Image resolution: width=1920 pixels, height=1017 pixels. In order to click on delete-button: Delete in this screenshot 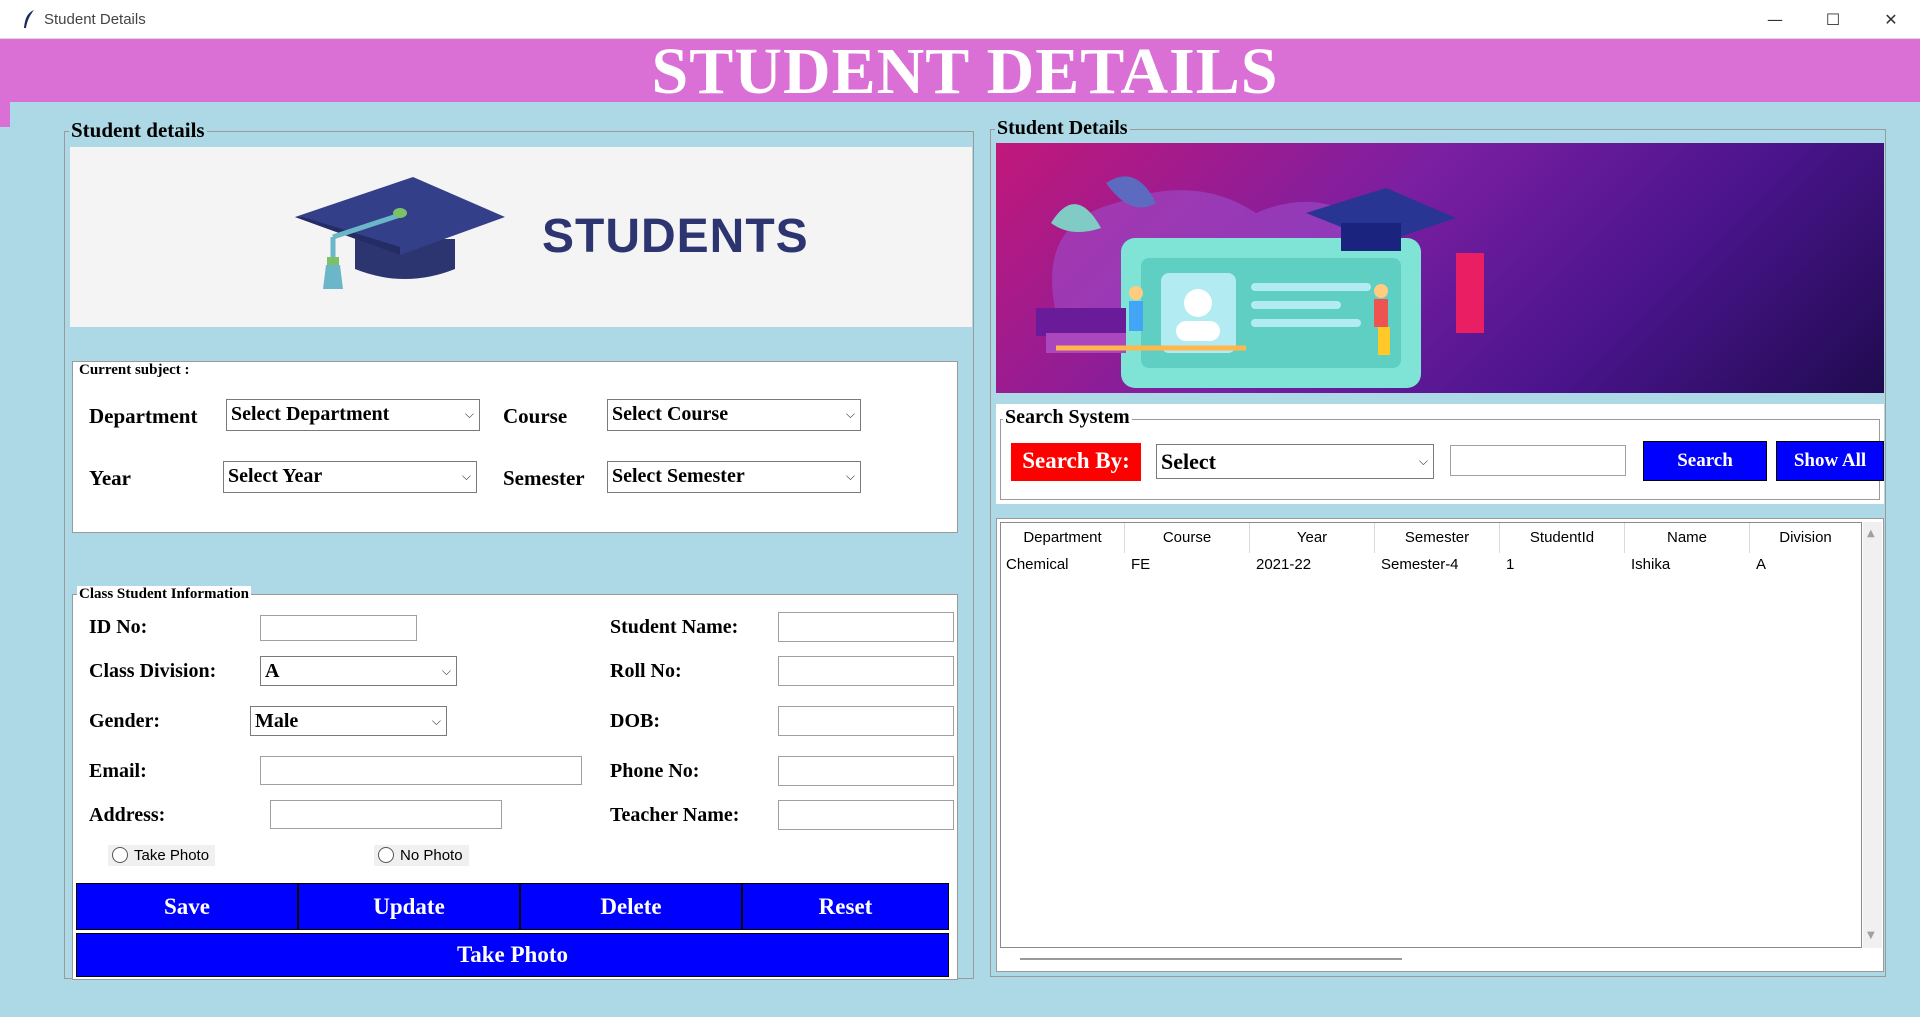, I will do `click(631, 906)`.